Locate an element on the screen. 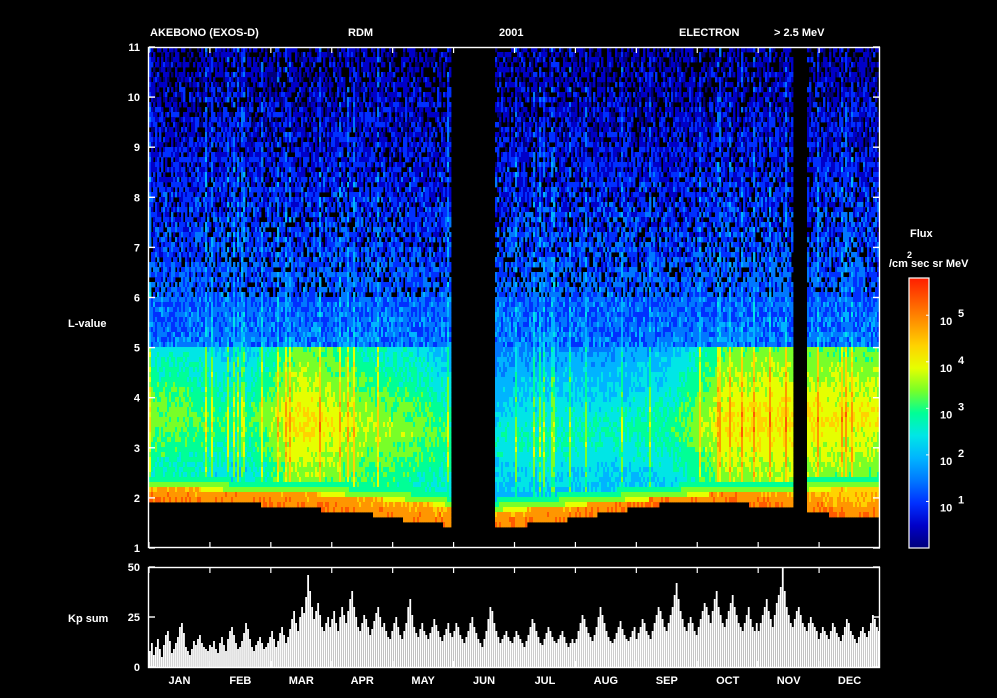  month-label: APR is located at coordinates (362, 681).